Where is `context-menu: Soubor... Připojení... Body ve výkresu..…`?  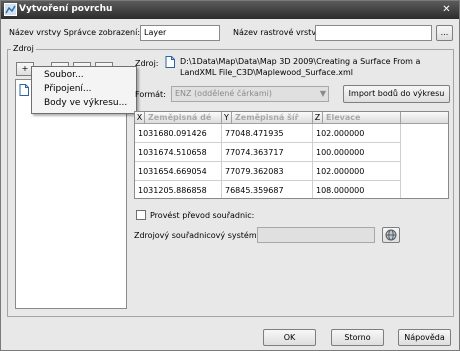 context-menu: Soubor... Připojení... Body ve výkresu..… is located at coordinates (84, 90).